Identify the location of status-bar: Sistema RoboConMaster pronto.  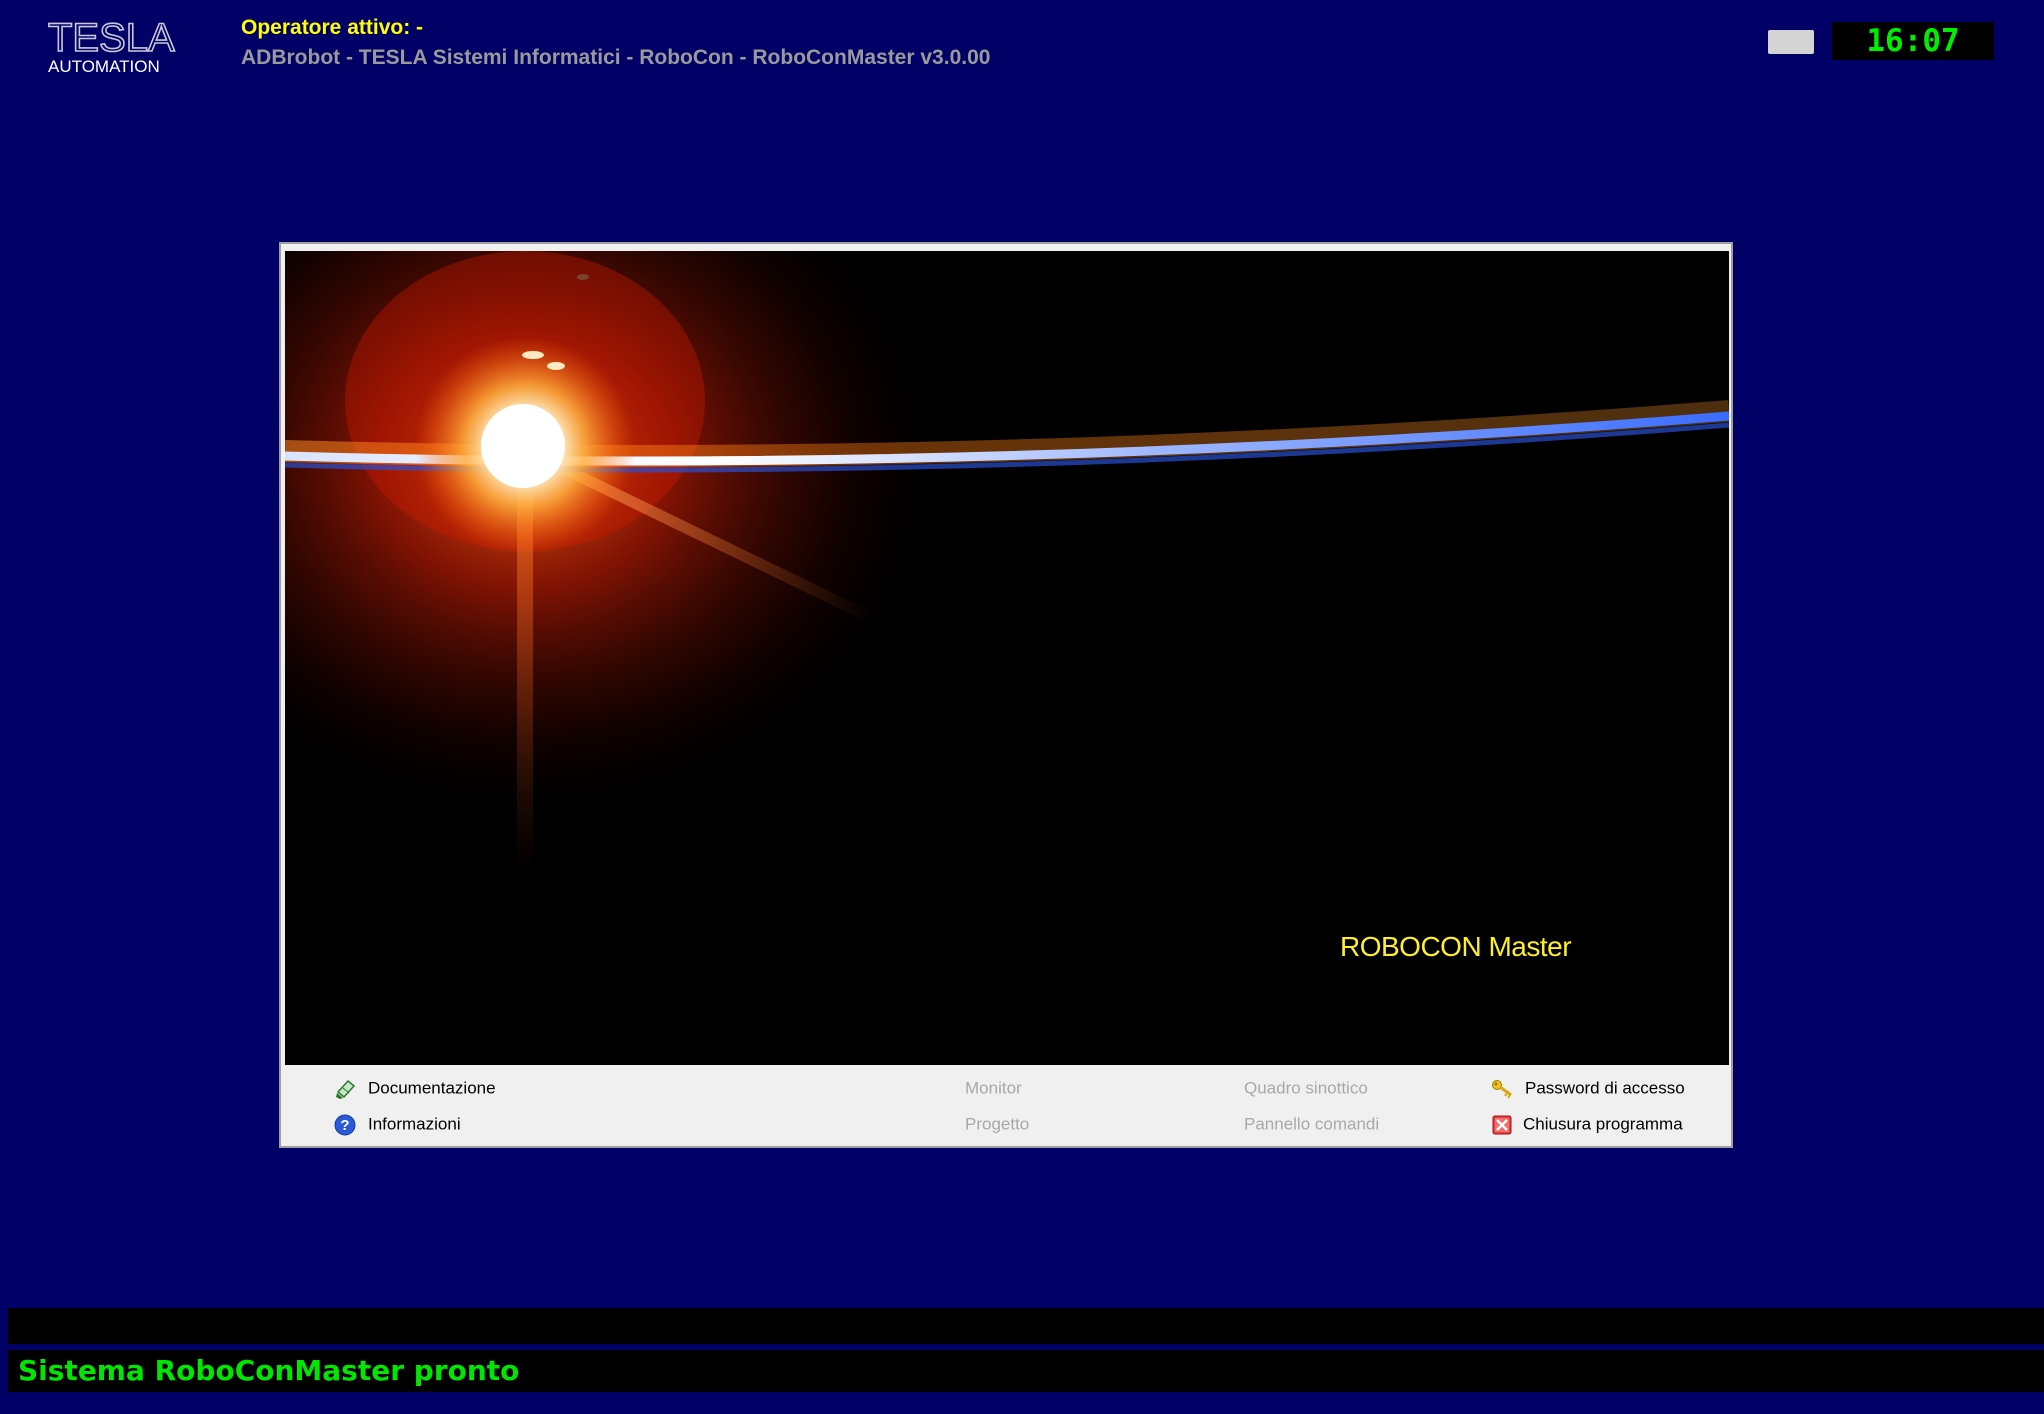
(1026, 1371).